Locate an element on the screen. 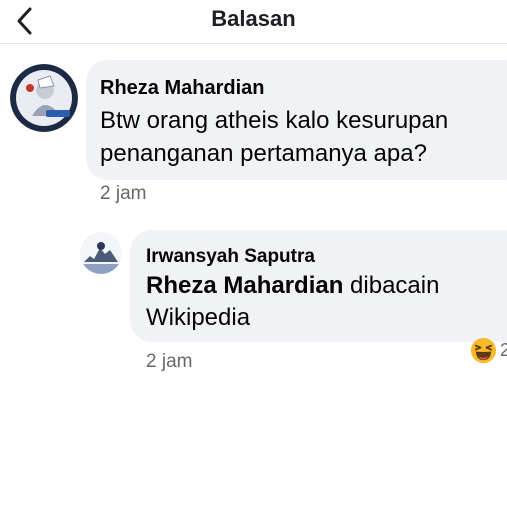 This screenshot has height=507, width=507. reaction-summary: 2 is located at coordinates (488, 350).